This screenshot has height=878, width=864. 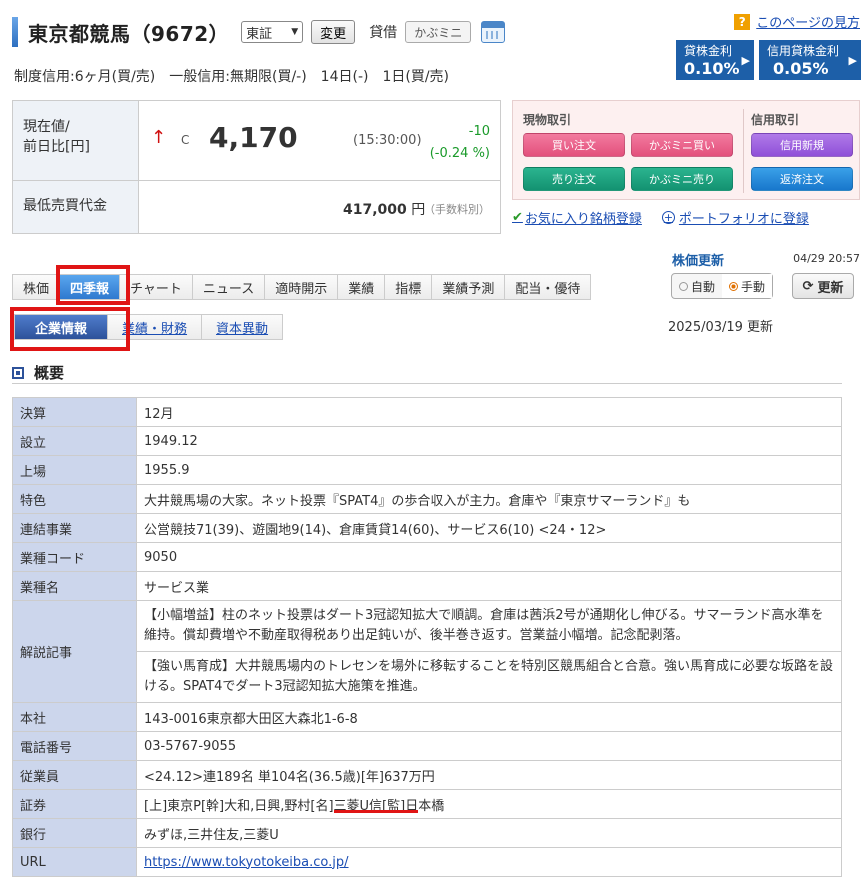 I want to click on row-key: 業種名, so click(x=74, y=586).